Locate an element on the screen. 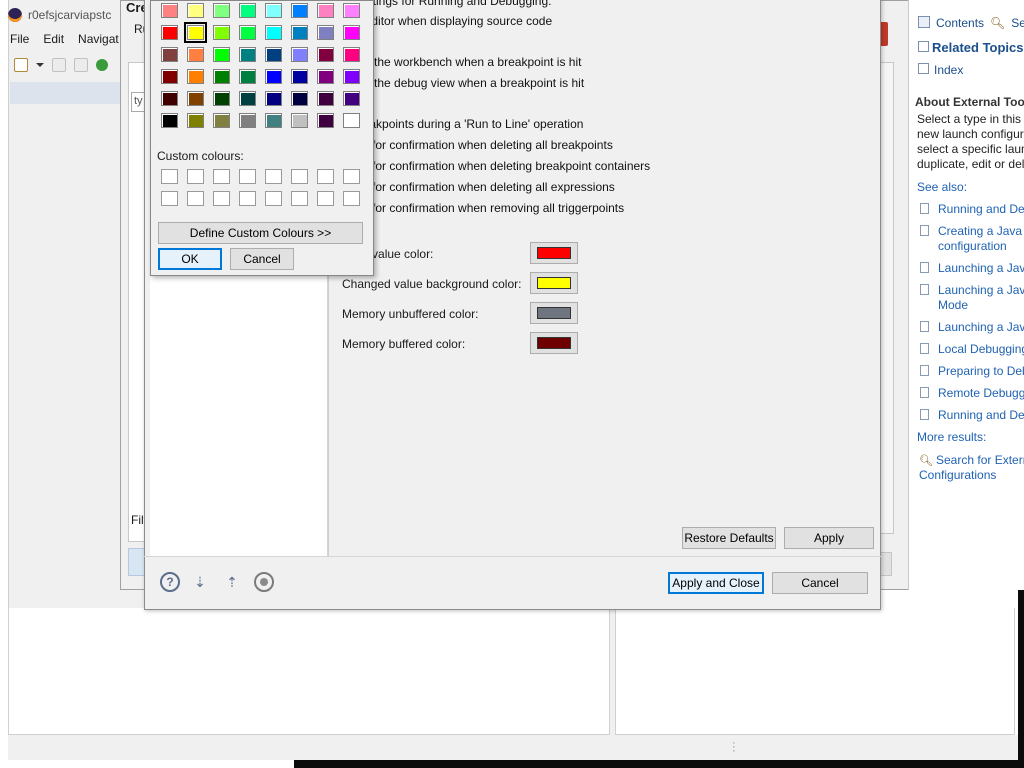 The width and height of the screenshot is (1024, 768). memory-unbuffered-color-button is located at coordinates (554, 313).